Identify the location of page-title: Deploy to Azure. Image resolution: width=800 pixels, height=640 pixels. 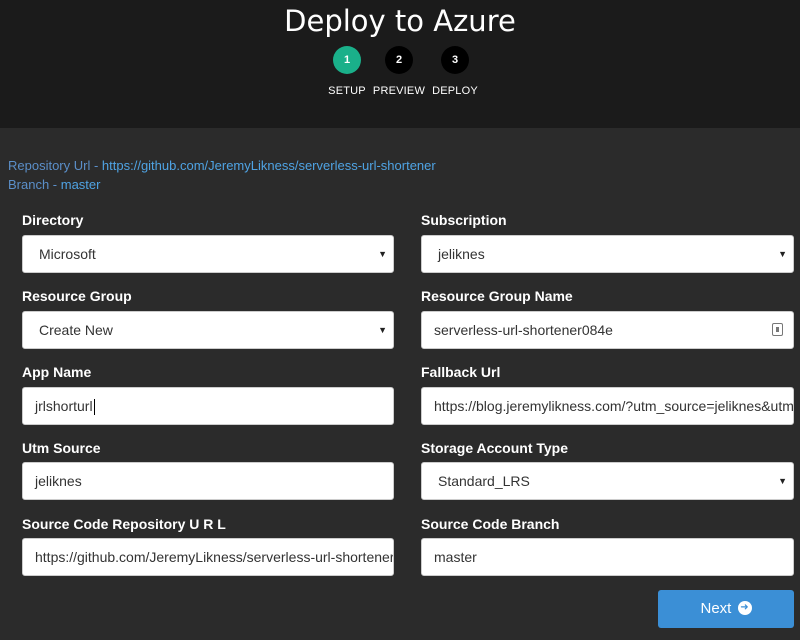
(400, 21).